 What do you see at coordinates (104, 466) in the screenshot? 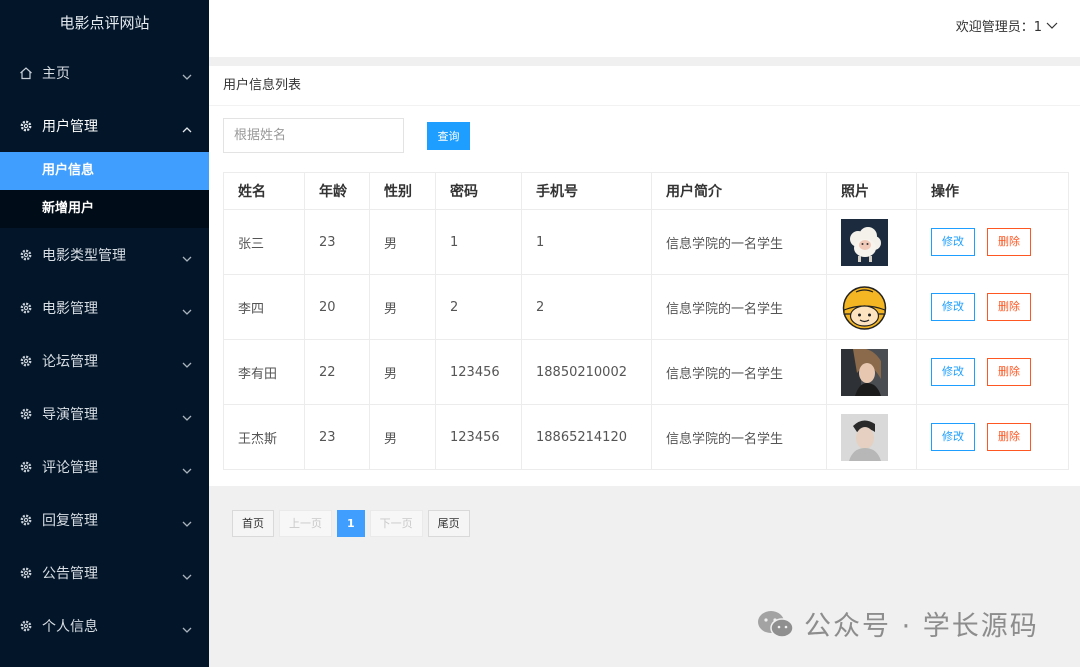
I see `sidebar-item-comment: 评论管理` at bounding box center [104, 466].